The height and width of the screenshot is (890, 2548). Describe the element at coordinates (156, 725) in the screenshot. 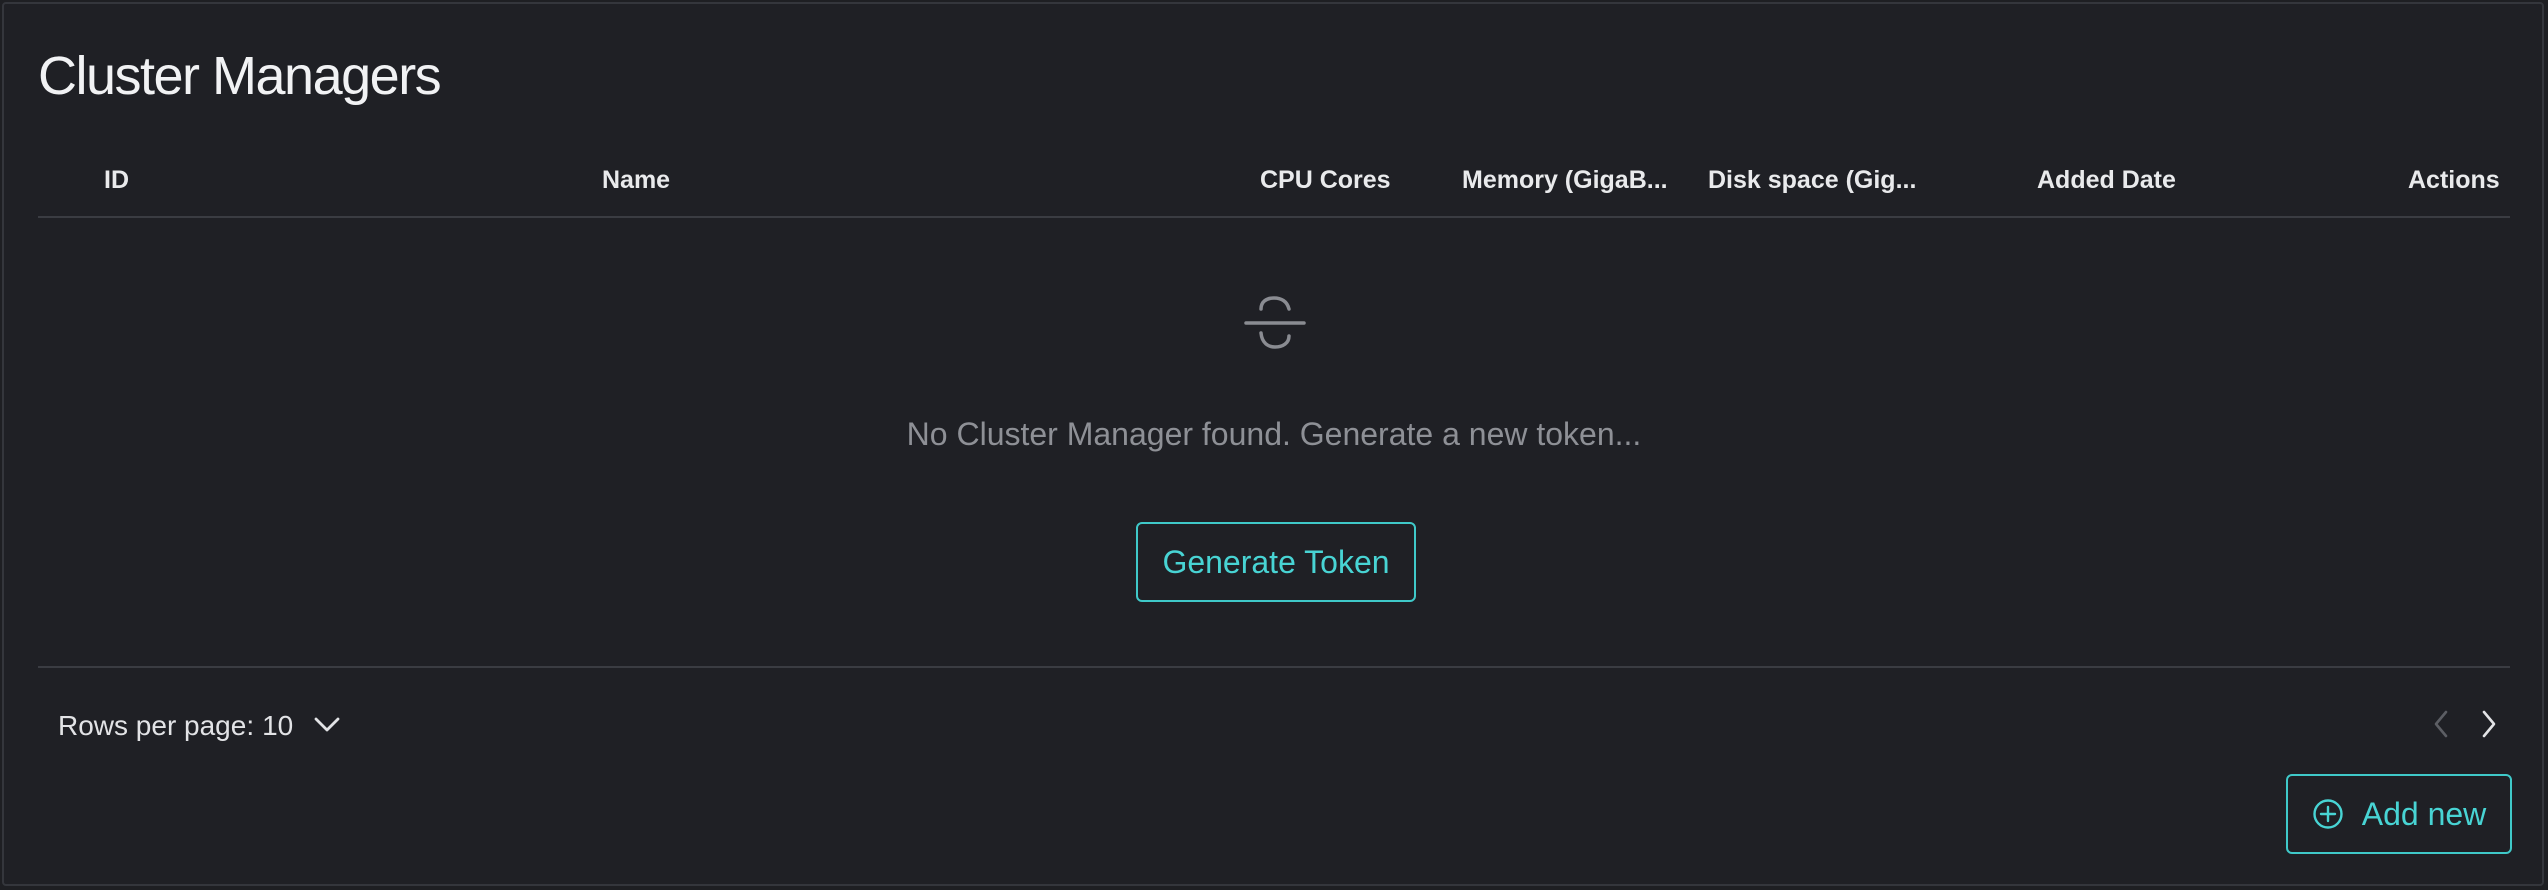

I see `rows-per-page-label: Rows per page:` at that location.